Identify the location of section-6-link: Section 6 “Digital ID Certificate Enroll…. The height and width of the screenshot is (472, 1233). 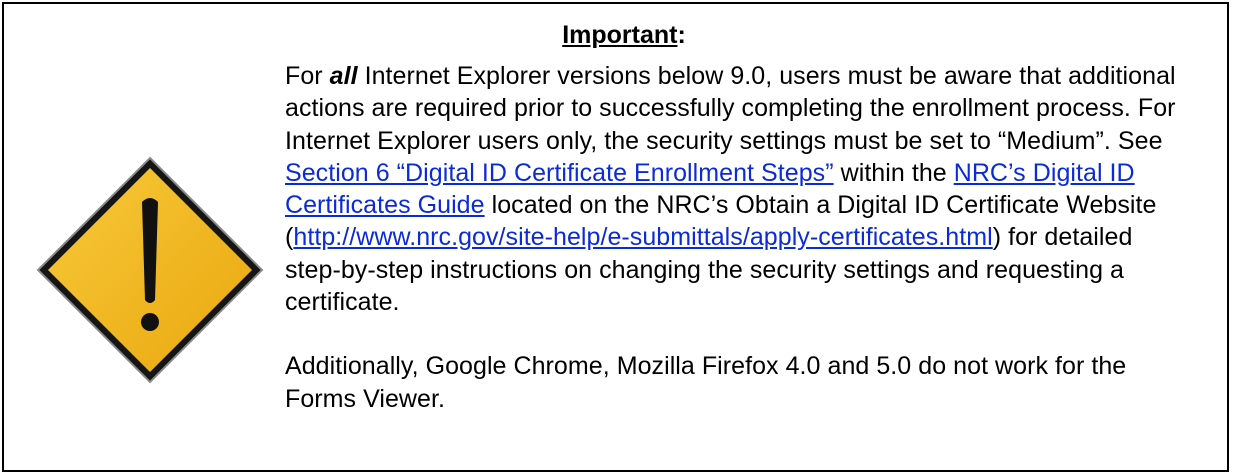
(559, 173).